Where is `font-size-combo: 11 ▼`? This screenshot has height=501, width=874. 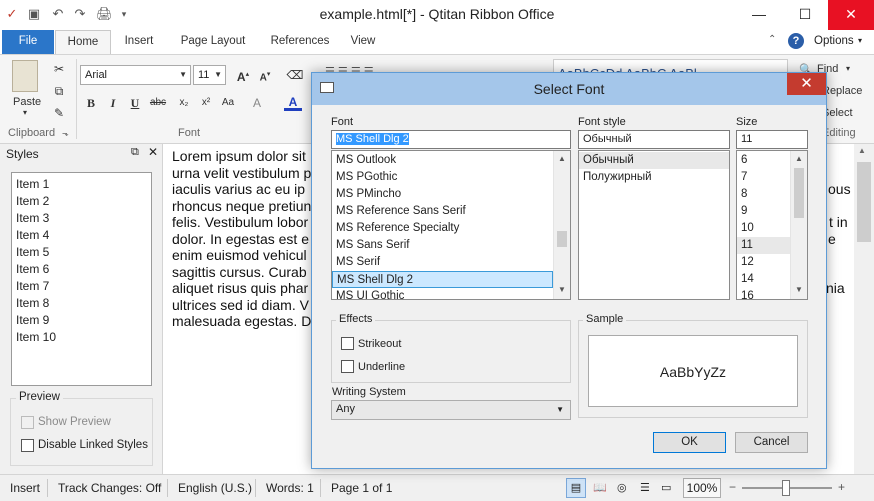 font-size-combo: 11 ▼ is located at coordinates (209, 75).